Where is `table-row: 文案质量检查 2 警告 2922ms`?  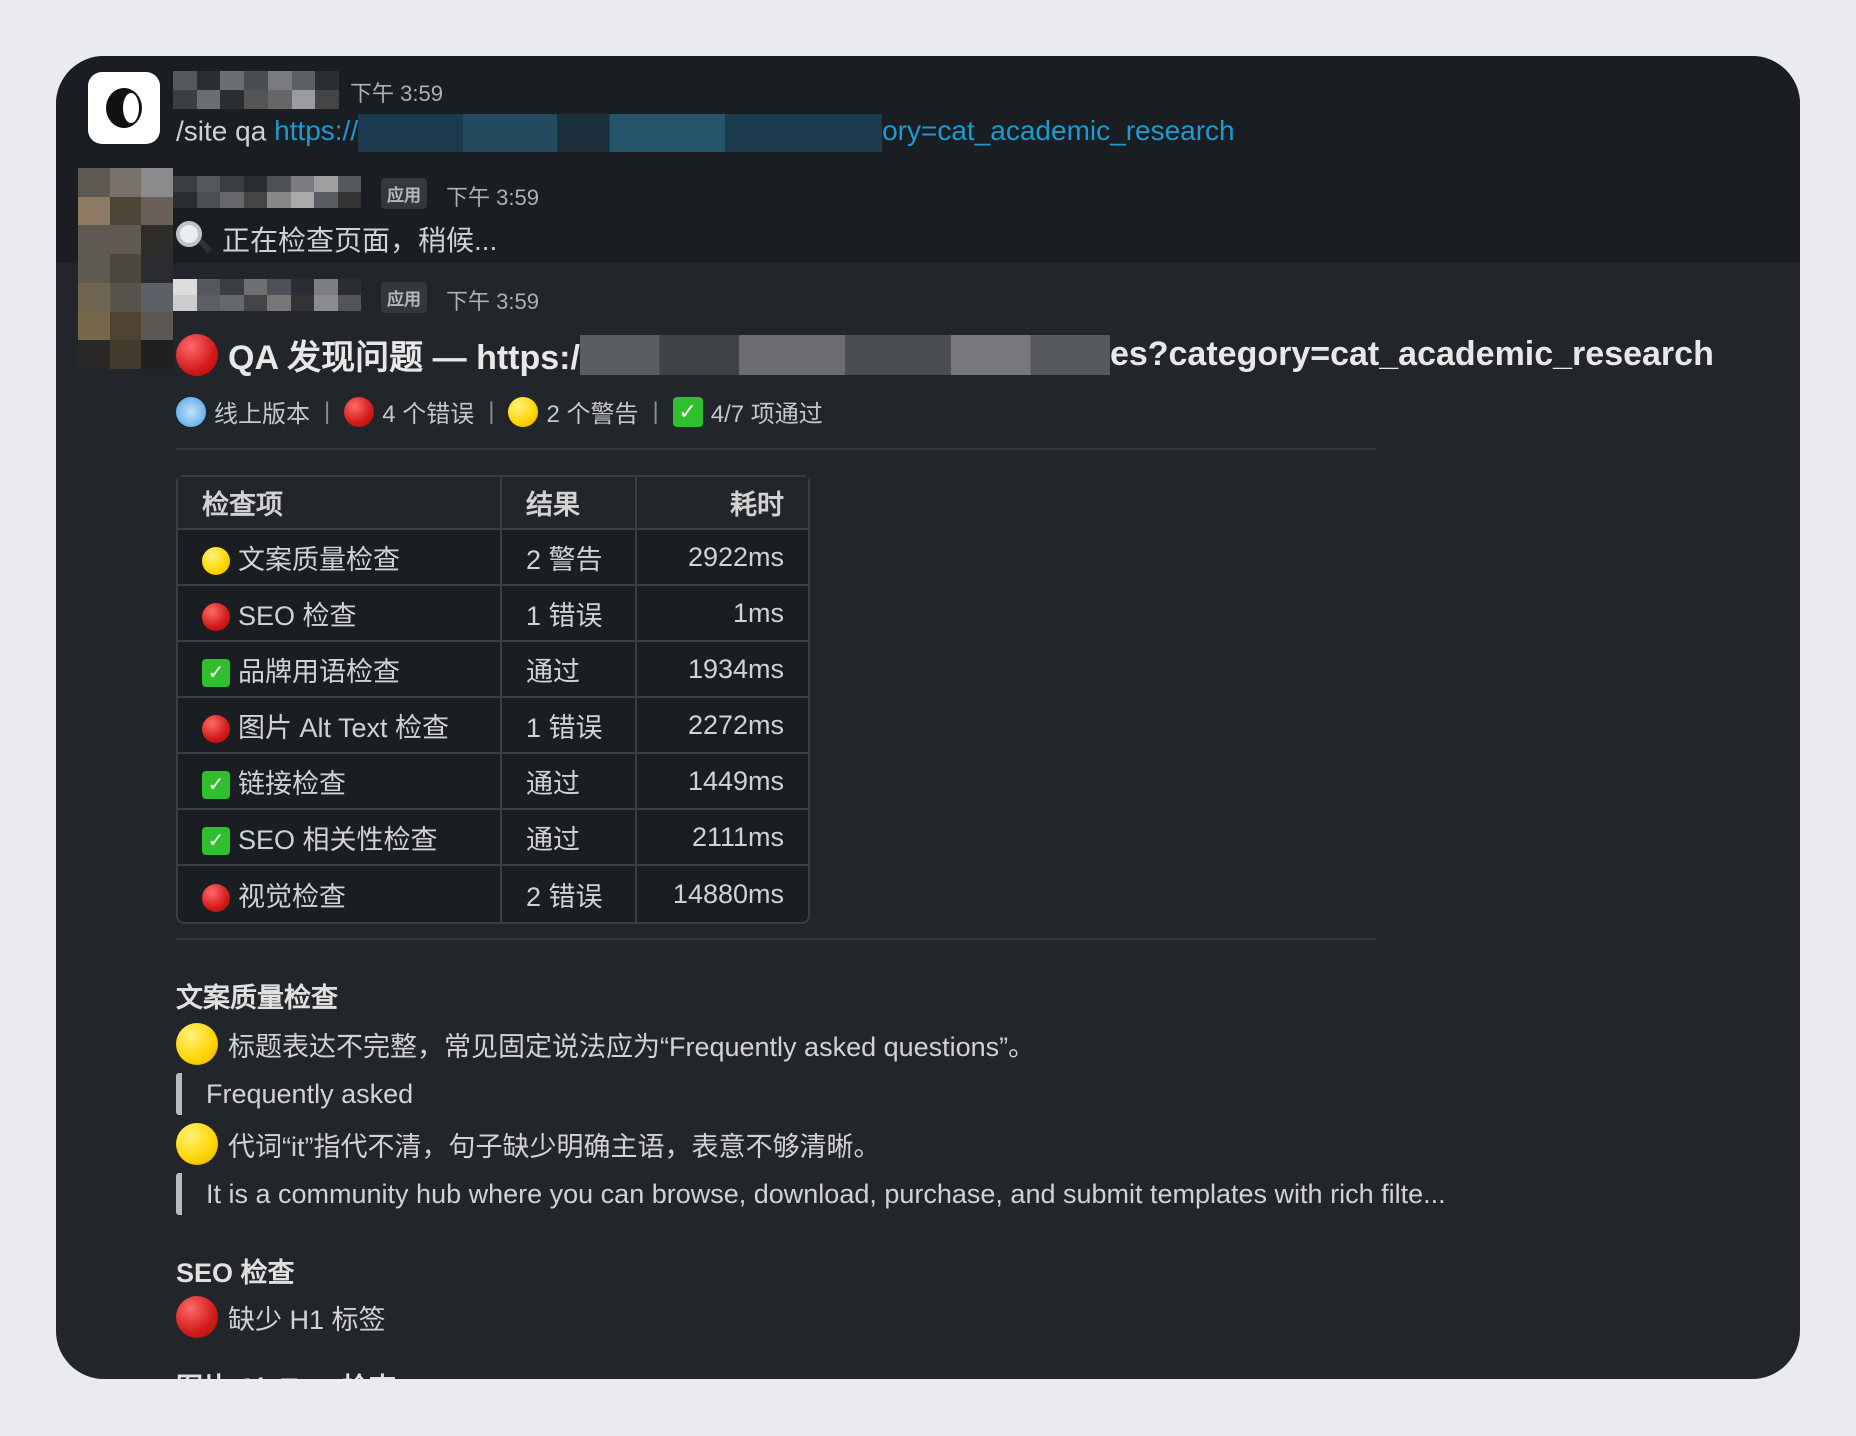
table-row: 文案质量检查 2 警告 2922ms is located at coordinates (493, 558).